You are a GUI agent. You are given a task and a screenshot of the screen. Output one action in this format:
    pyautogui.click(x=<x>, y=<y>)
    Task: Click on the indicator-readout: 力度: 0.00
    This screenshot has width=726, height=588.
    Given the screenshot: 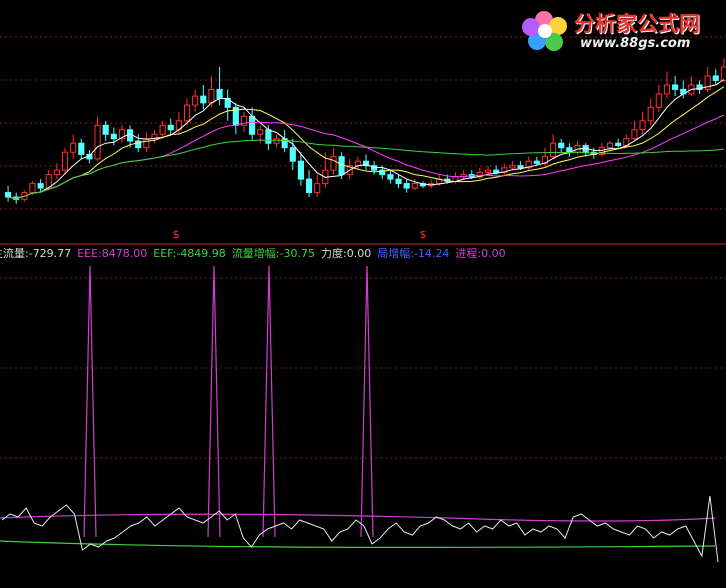 What is the action you would take?
    pyautogui.click(x=346, y=254)
    